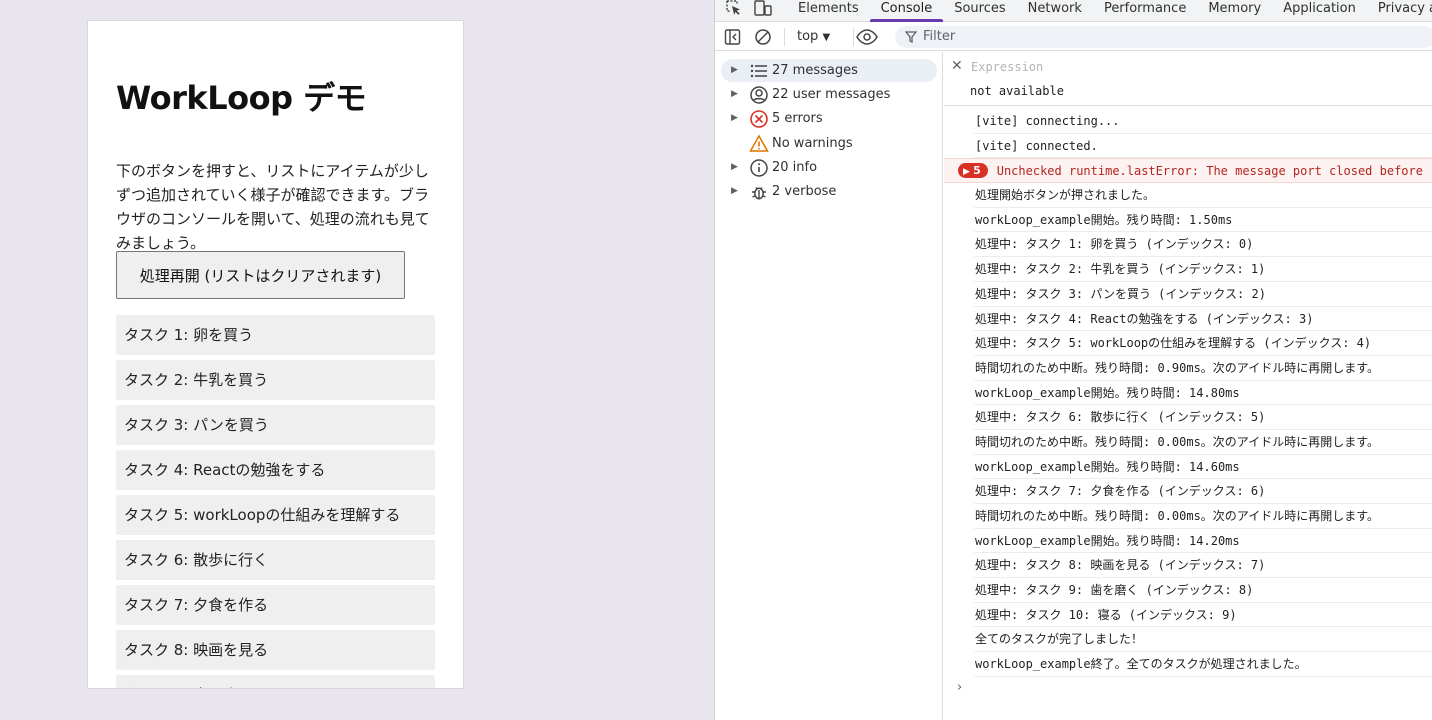 This screenshot has height=720, width=1432. I want to click on console-toolbar: top ▼ Filter, so click(1073, 37).